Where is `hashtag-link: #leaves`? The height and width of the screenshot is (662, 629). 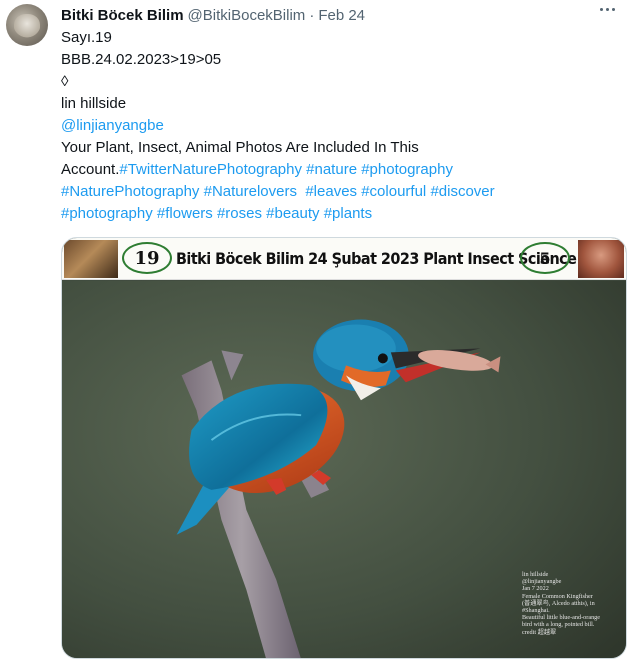
hashtag-link: #leaves is located at coordinates (329, 191).